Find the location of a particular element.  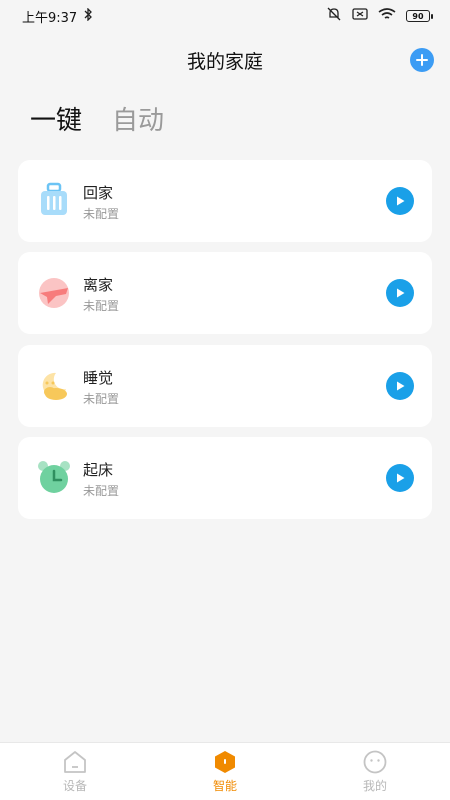

nav-item-smart: 智能 is located at coordinates (225, 771).